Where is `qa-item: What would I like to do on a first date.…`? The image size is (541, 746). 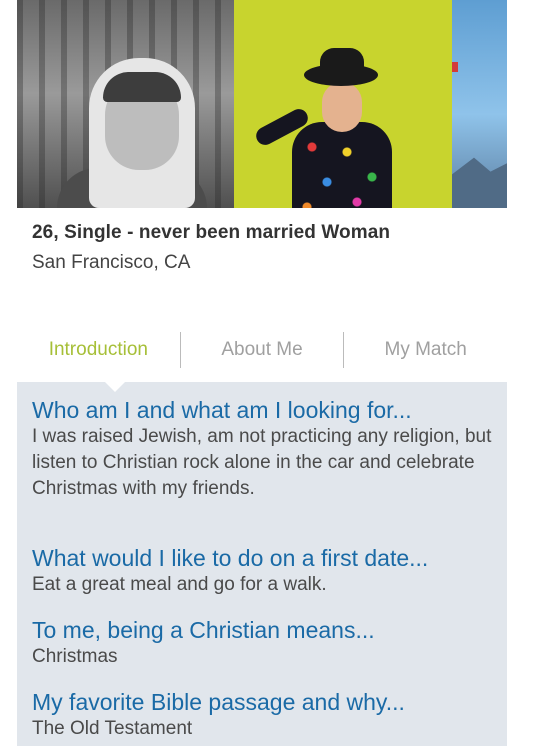 qa-item: What would I like to do on a first date.… is located at coordinates (264, 571).